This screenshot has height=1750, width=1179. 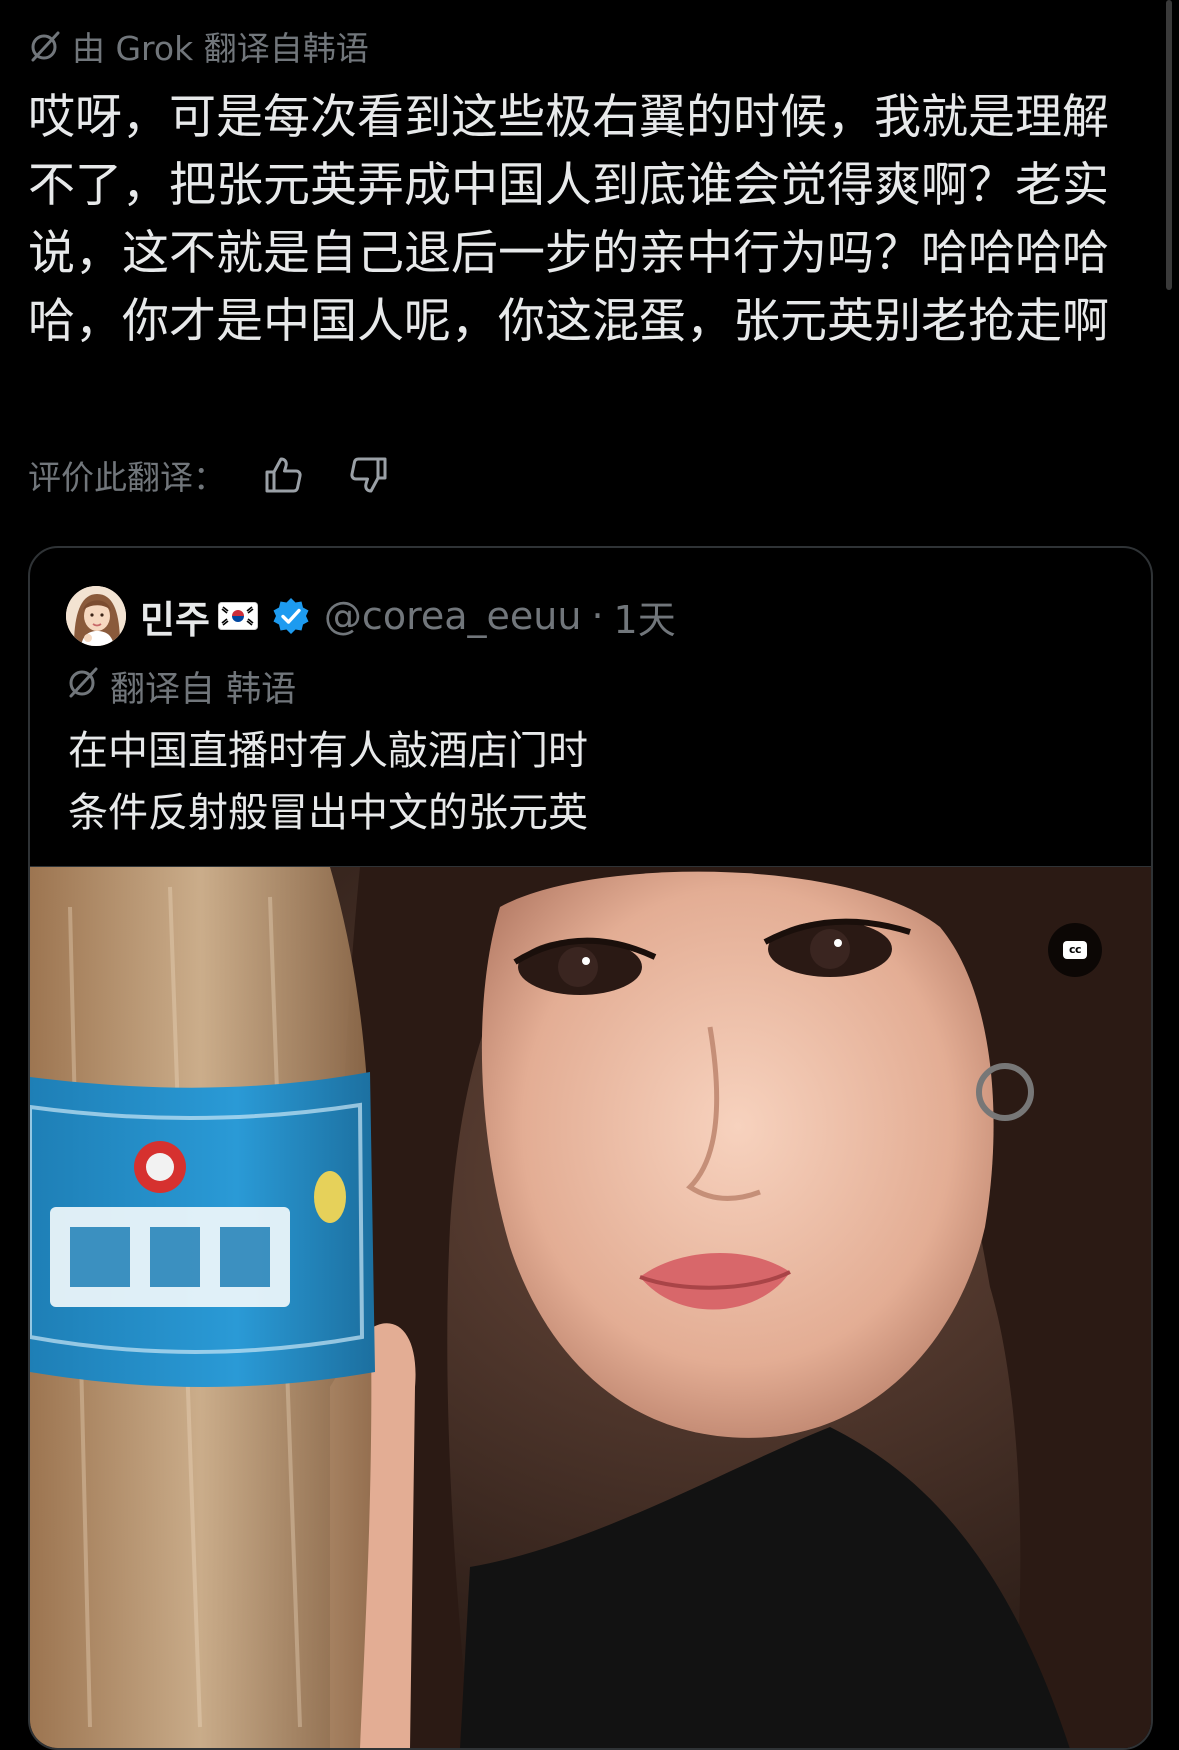 I want to click on thumbs-down-icon, so click(x=368, y=475).